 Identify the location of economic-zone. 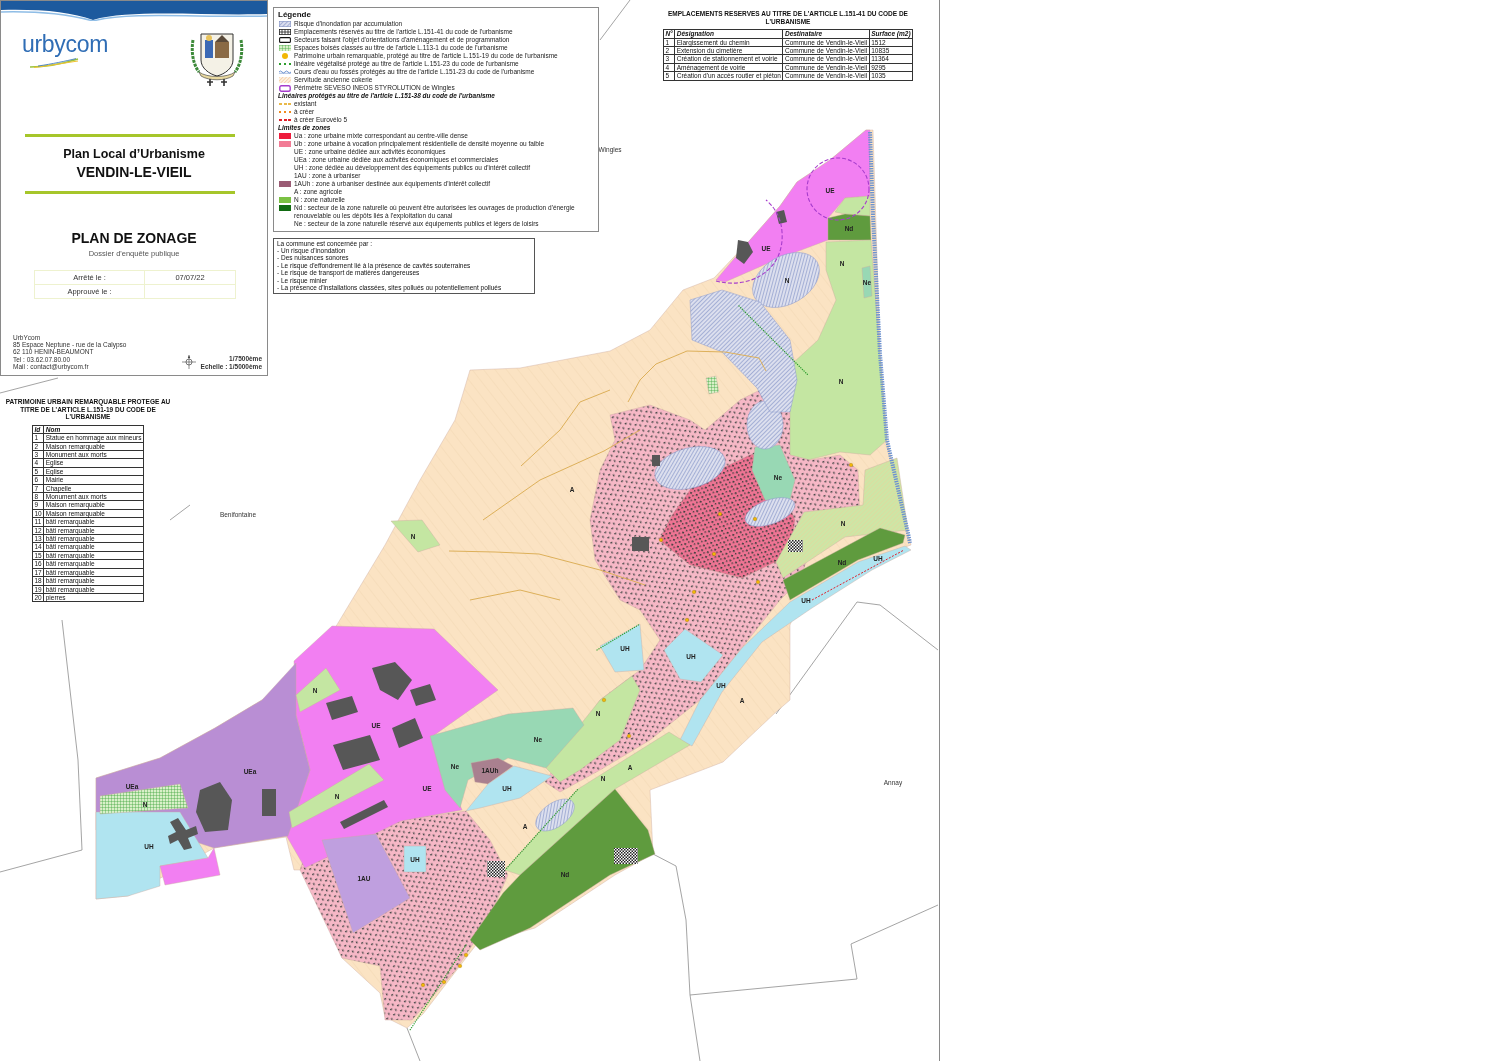
(190, 866).